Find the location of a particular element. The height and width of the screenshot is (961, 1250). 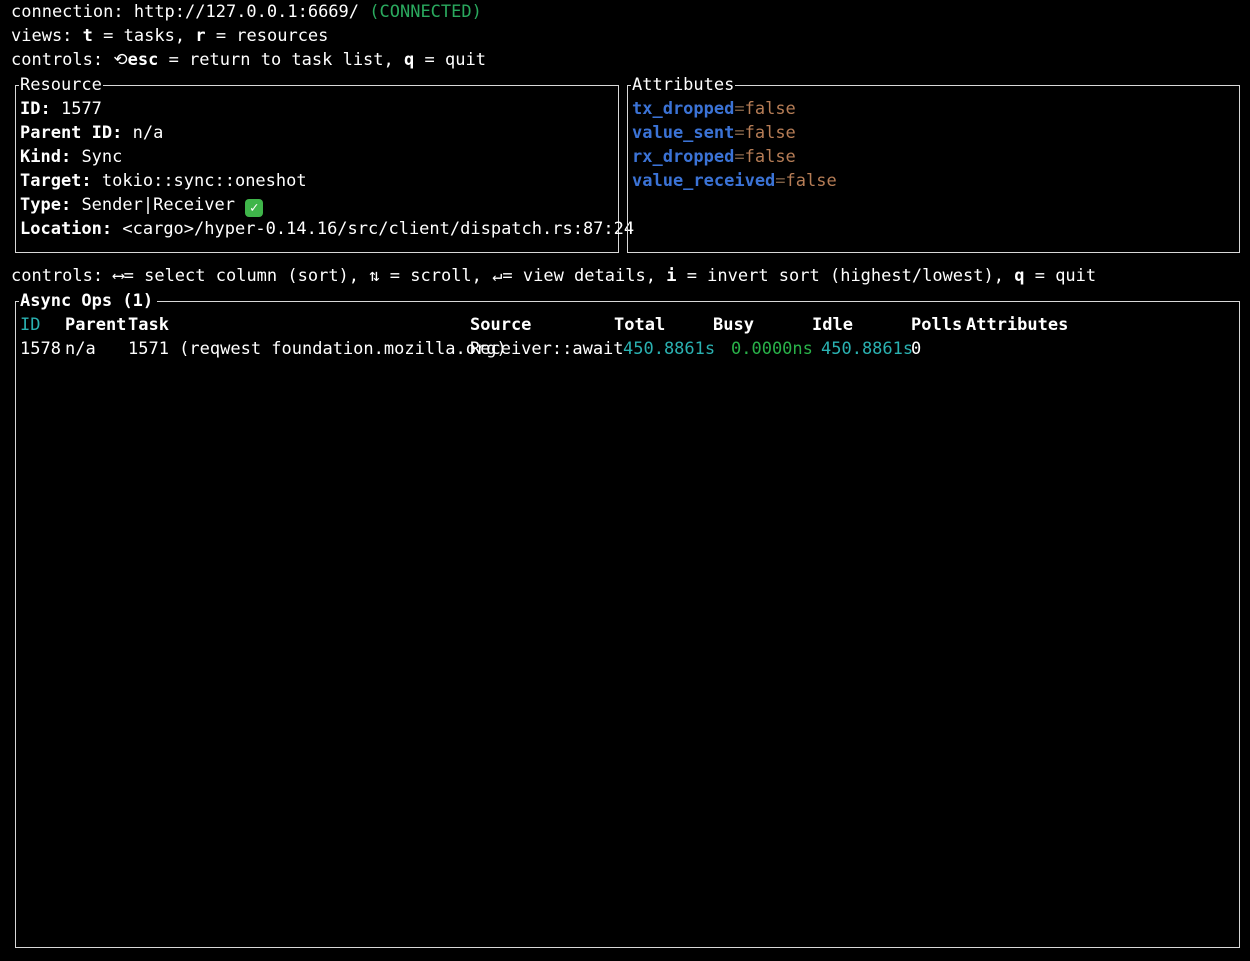

select-column-text: = select column (sort), is located at coordinates (241, 276).